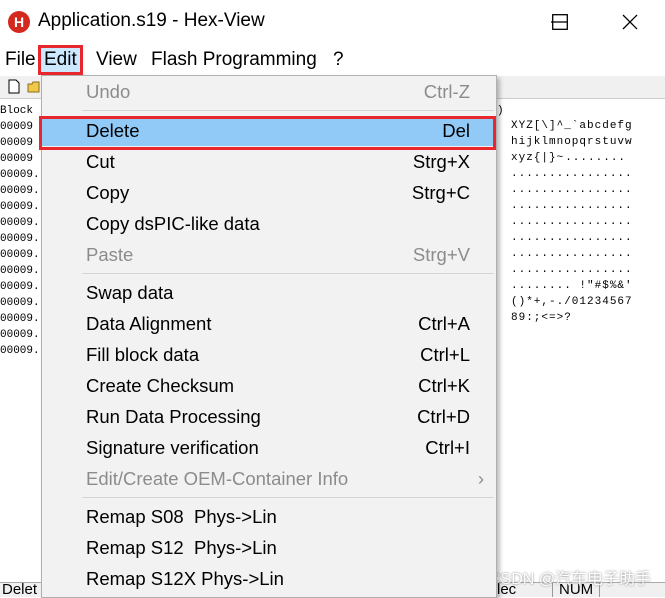 The width and height of the screenshot is (665, 598). What do you see at coordinates (269, 255) in the screenshot?
I see `menu-item-paste: Paste Strg+V` at bounding box center [269, 255].